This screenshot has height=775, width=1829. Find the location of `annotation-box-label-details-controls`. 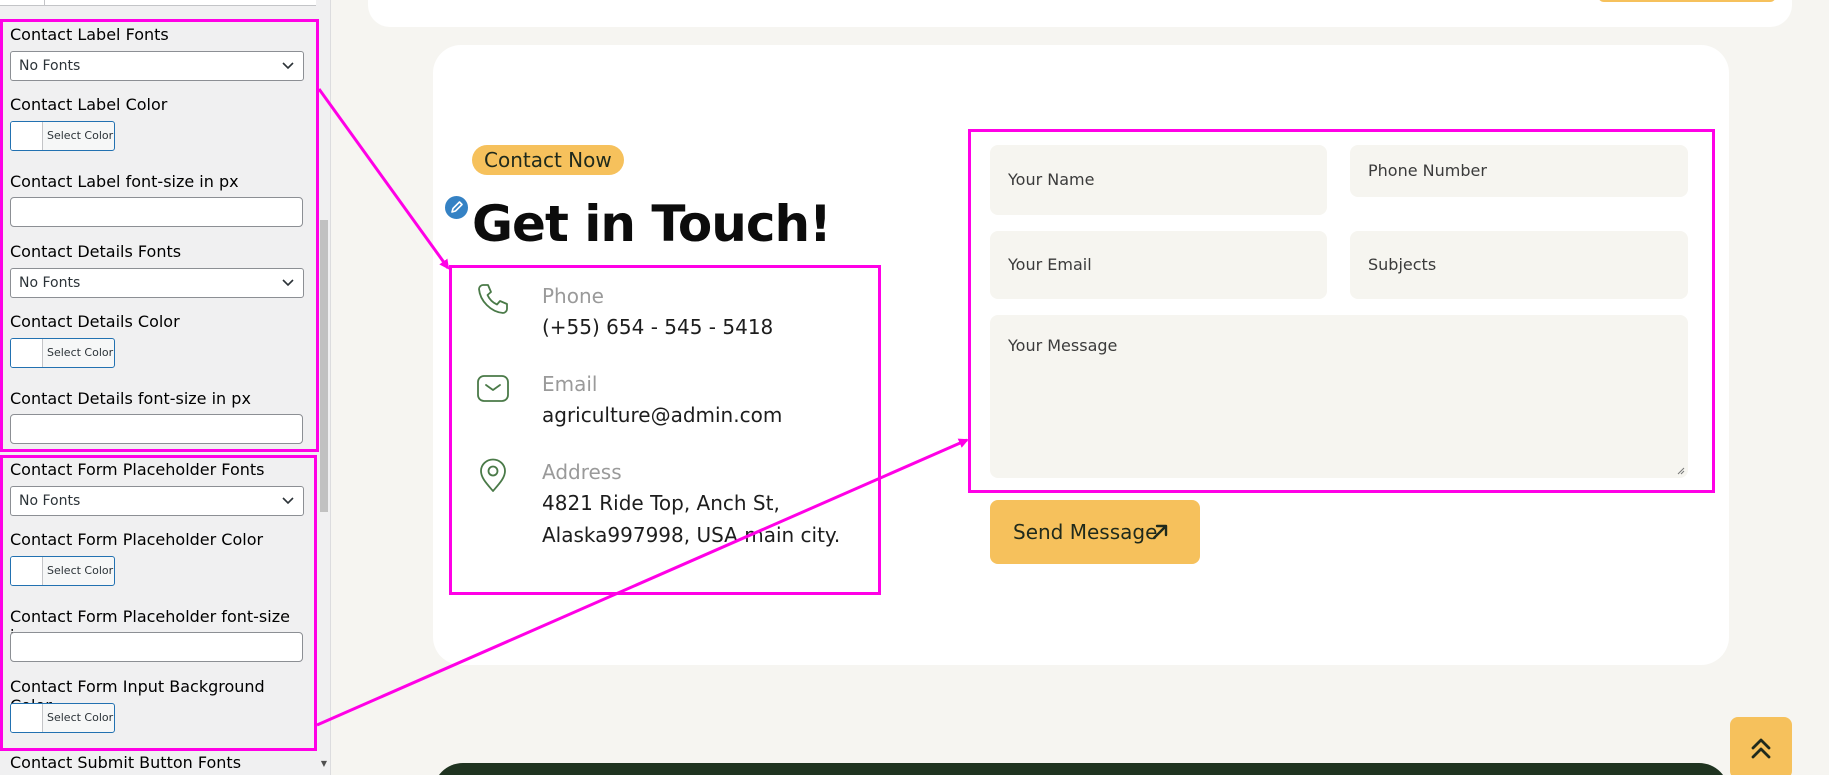

annotation-box-label-details-controls is located at coordinates (159, 235).